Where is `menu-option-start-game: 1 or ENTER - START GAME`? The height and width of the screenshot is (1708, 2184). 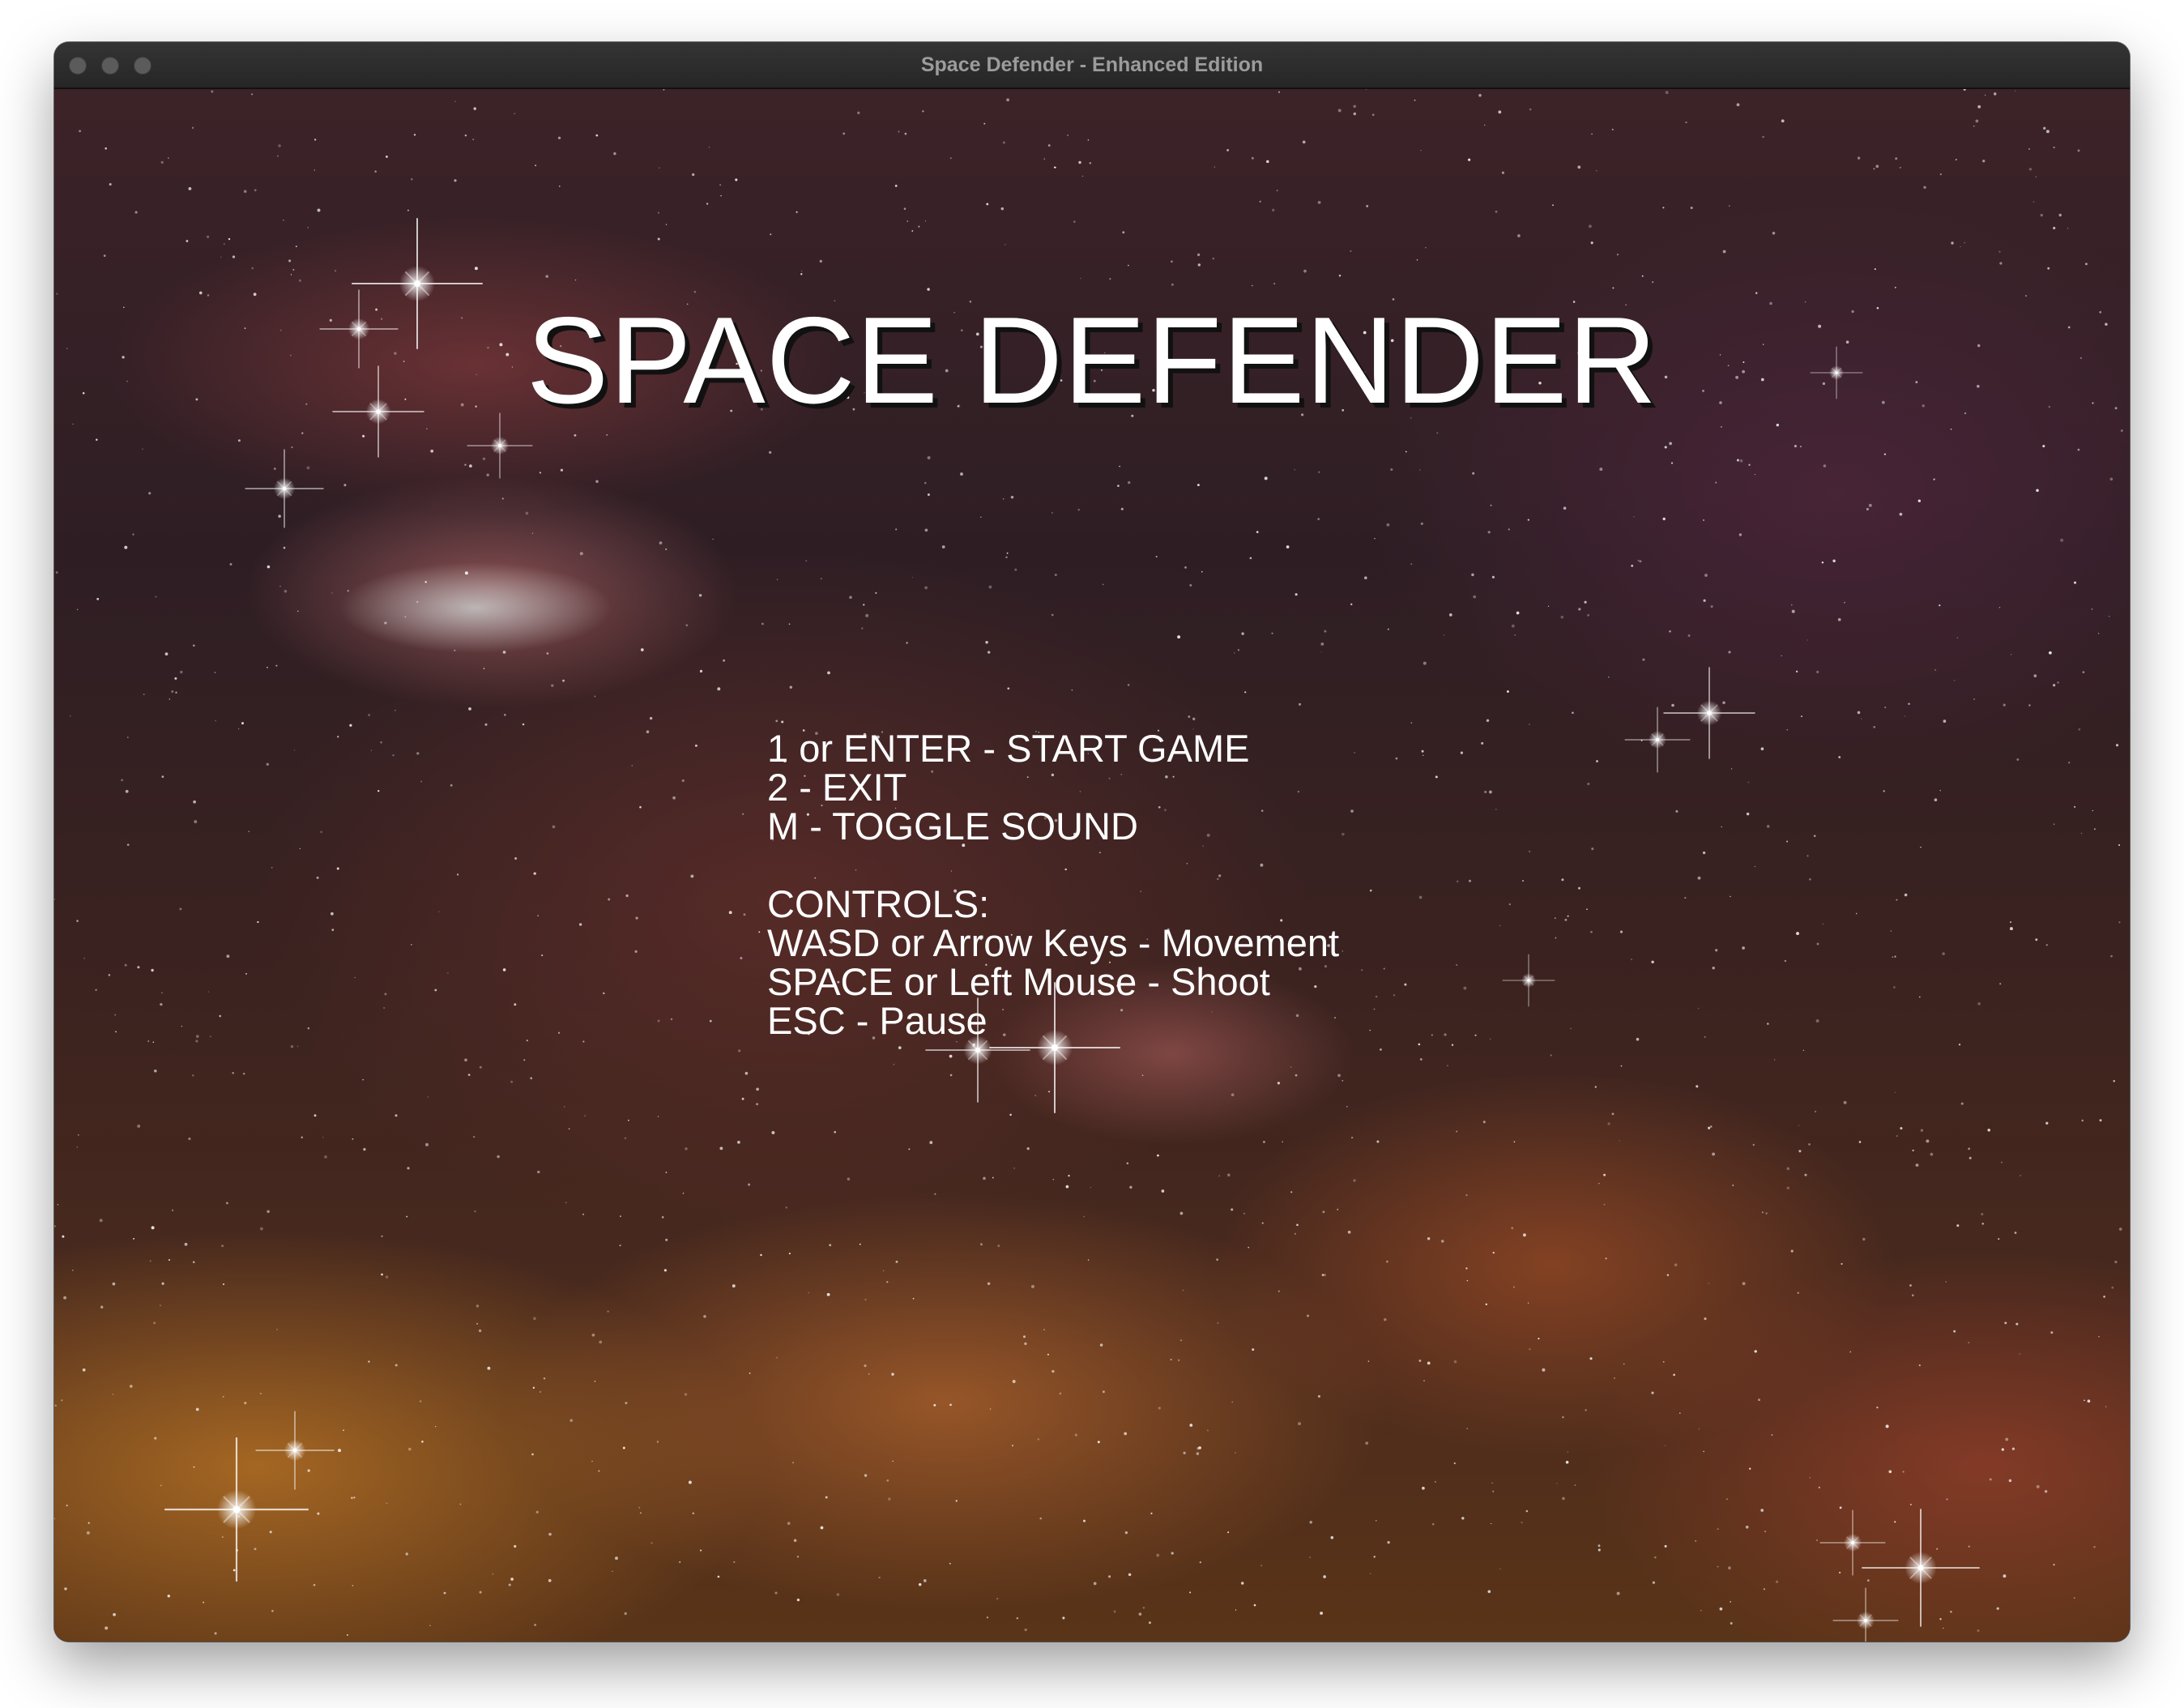 menu-option-start-game: 1 or ENTER - START GAME is located at coordinates (1053, 748).